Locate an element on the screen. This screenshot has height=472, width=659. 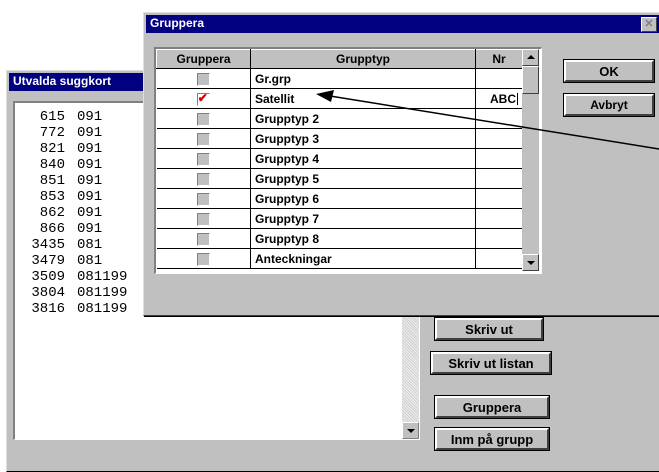
group-type-cell: Grupptyp 4 is located at coordinates (363, 158).